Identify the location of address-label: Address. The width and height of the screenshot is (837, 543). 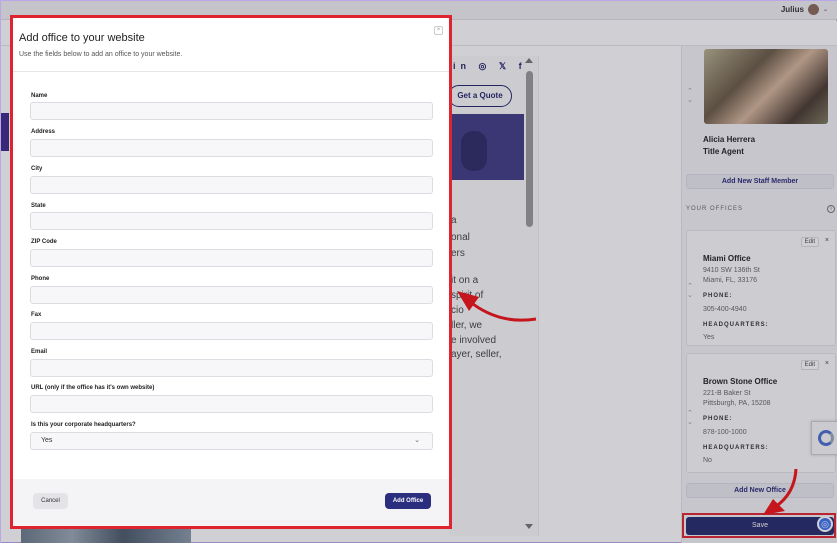
(43, 132).